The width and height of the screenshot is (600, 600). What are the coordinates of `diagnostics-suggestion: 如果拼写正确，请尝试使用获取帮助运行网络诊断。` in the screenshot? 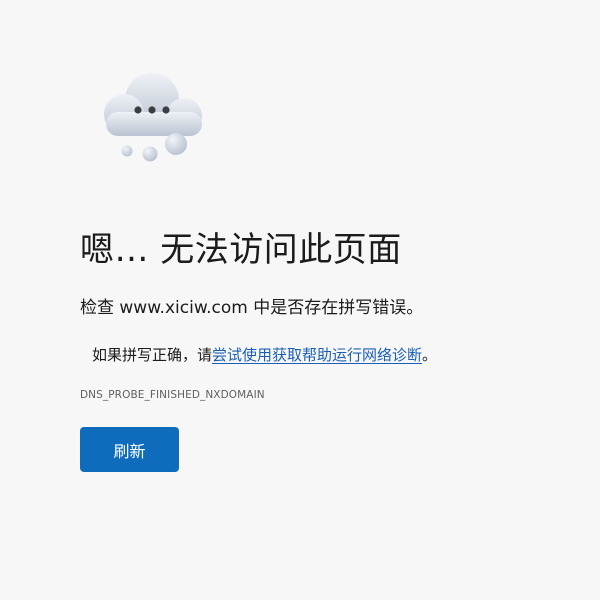 It's located at (264, 354).